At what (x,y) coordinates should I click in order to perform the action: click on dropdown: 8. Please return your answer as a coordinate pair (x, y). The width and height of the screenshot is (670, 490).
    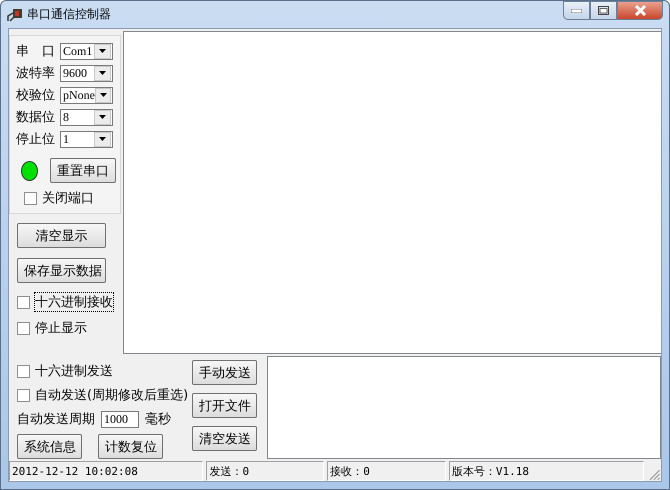
    Looking at the image, I should click on (86, 117).